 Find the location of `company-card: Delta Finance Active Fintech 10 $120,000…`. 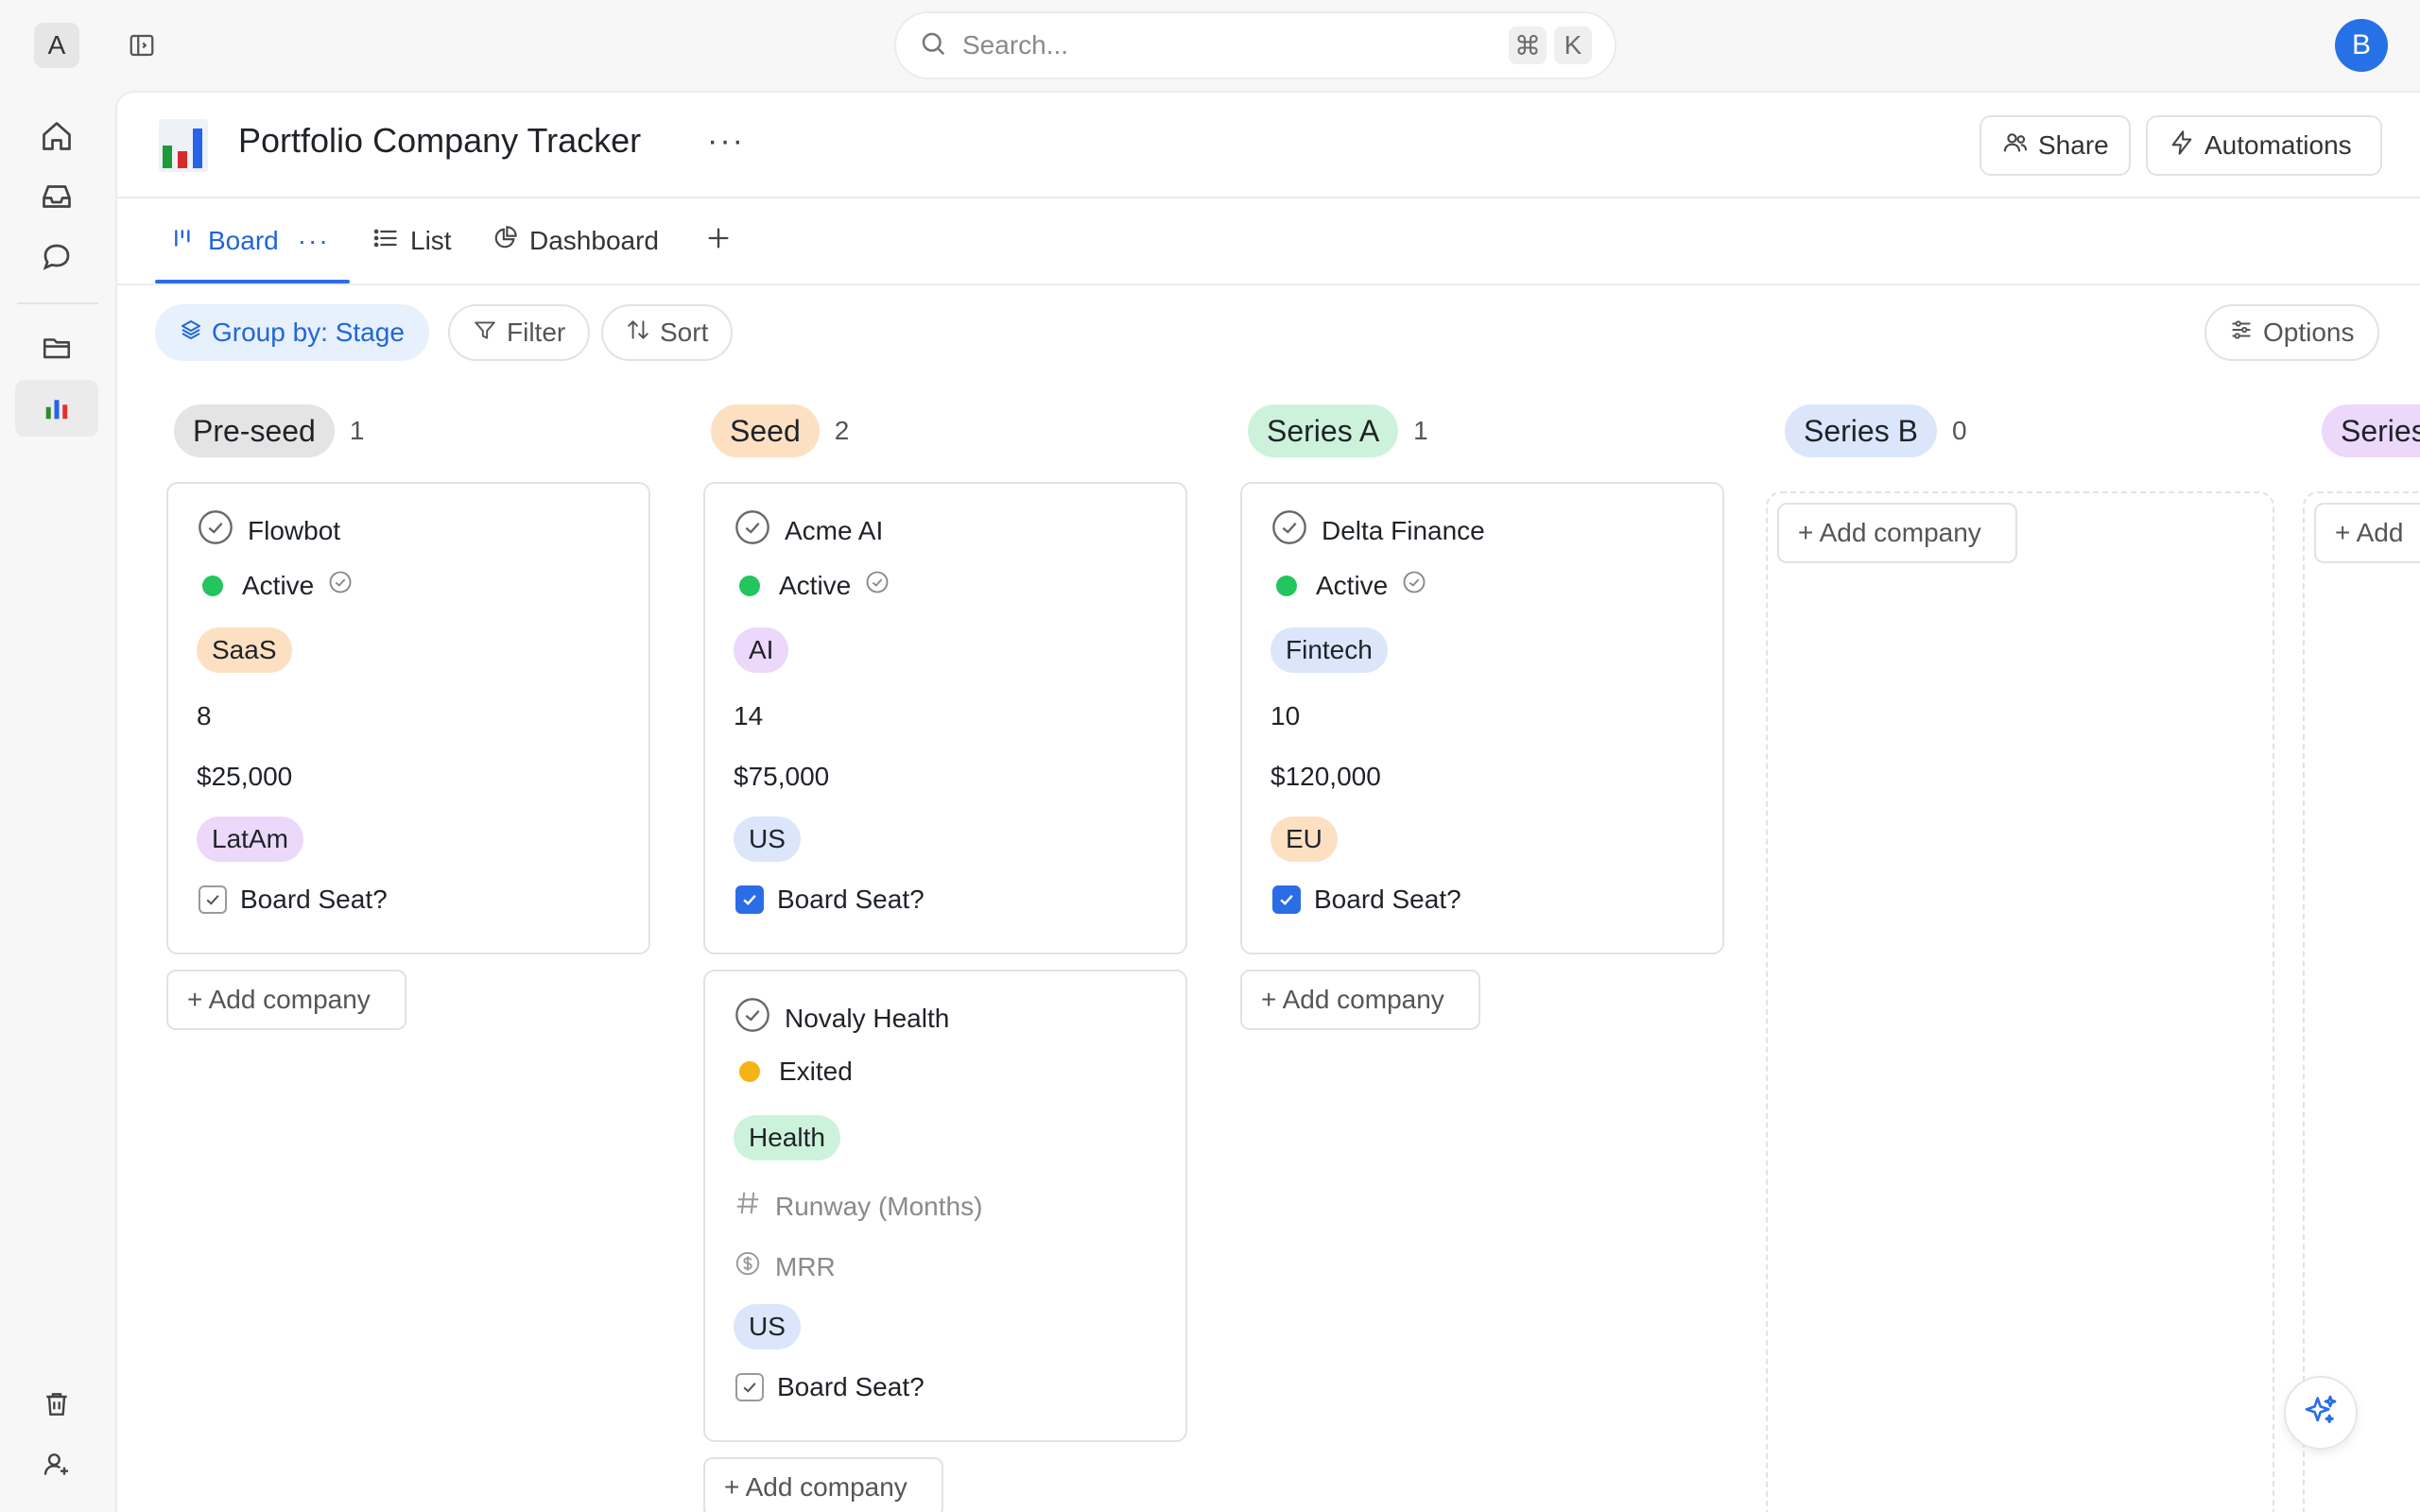

company-card: Delta Finance Active Fintech 10 $120,000… is located at coordinates (1482, 718).